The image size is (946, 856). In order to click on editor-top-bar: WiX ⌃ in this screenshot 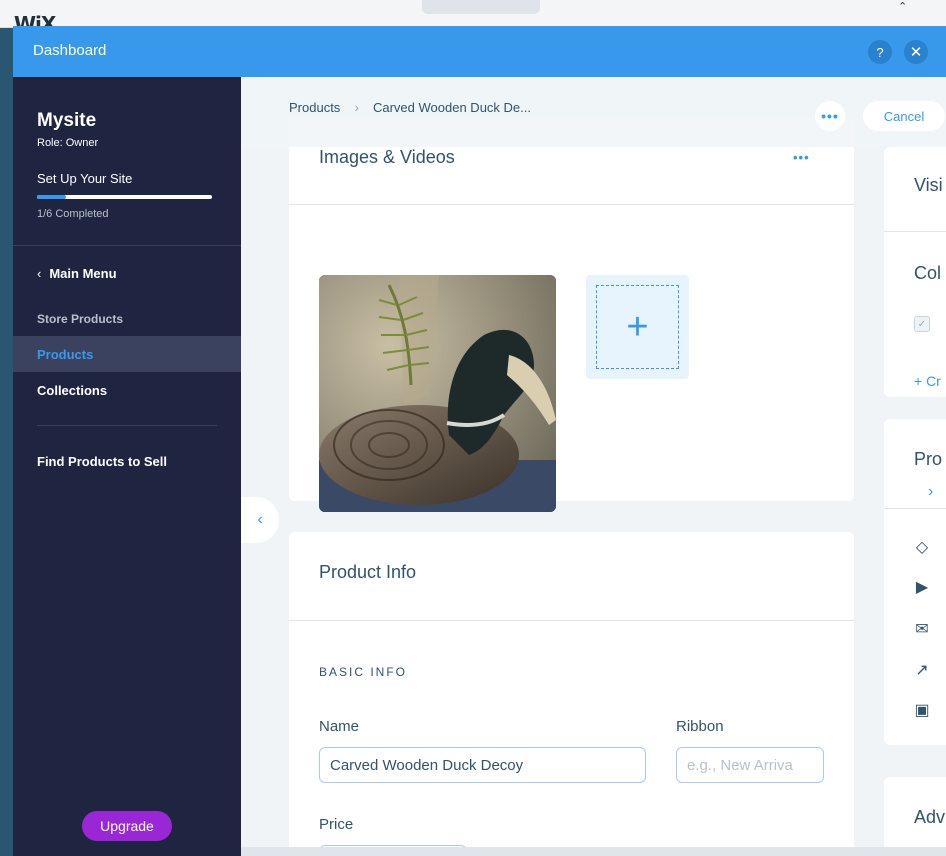, I will do `click(473, 18)`.